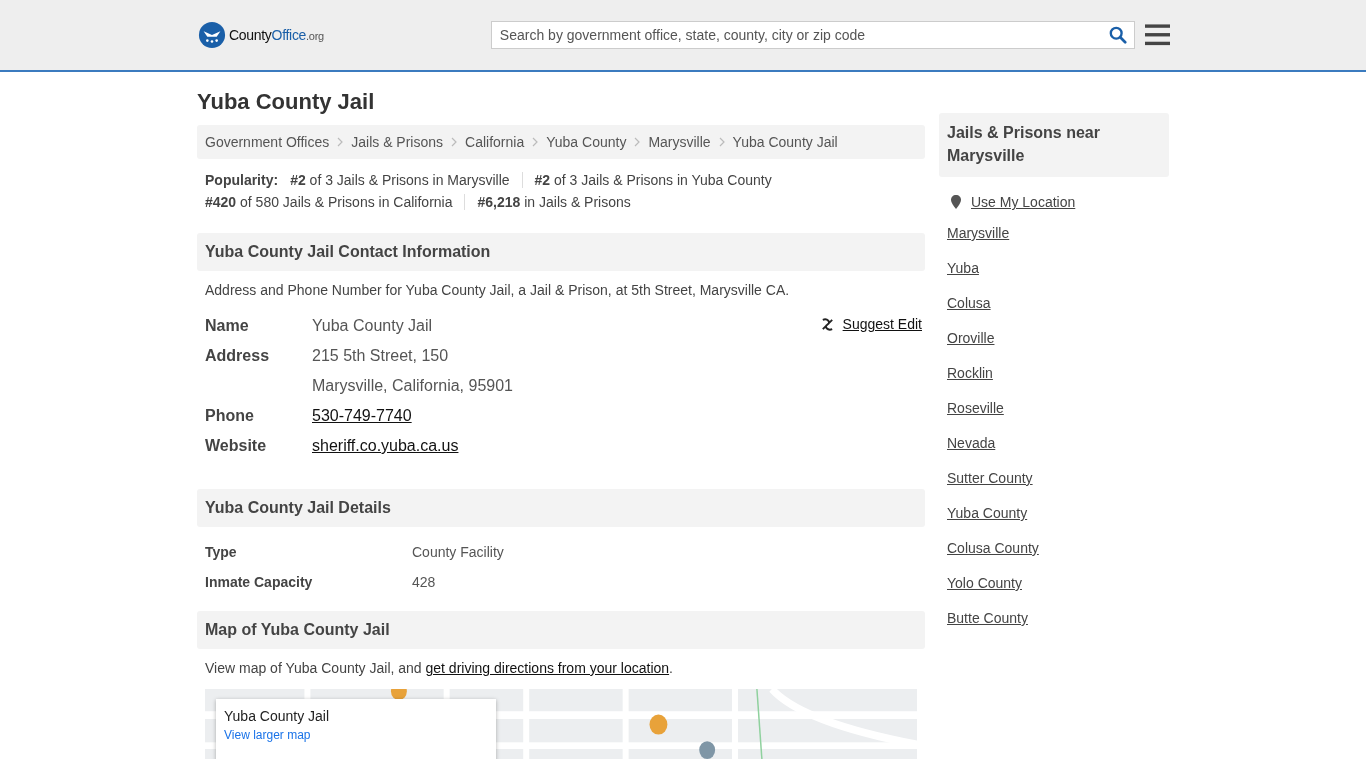 The image size is (1366, 768). Describe the element at coordinates (385, 446) in the screenshot. I see `field-link: sheriff.co.yuba.ca.us` at that location.